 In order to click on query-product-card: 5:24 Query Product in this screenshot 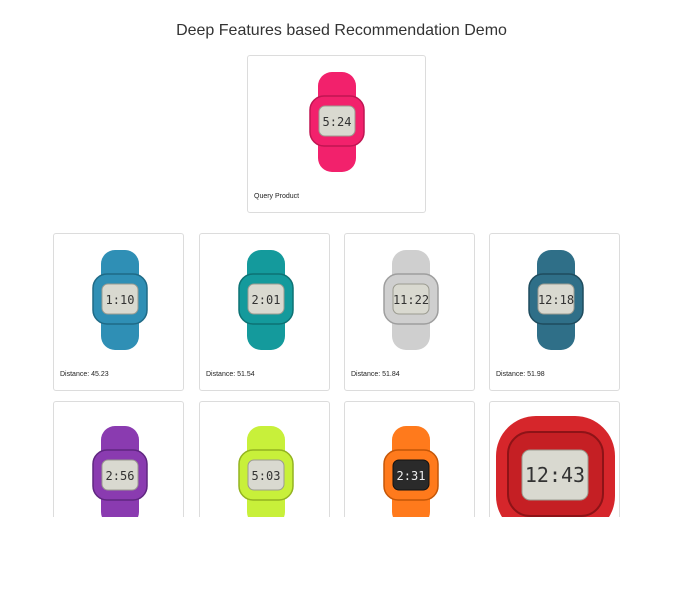, I will do `click(336, 134)`.